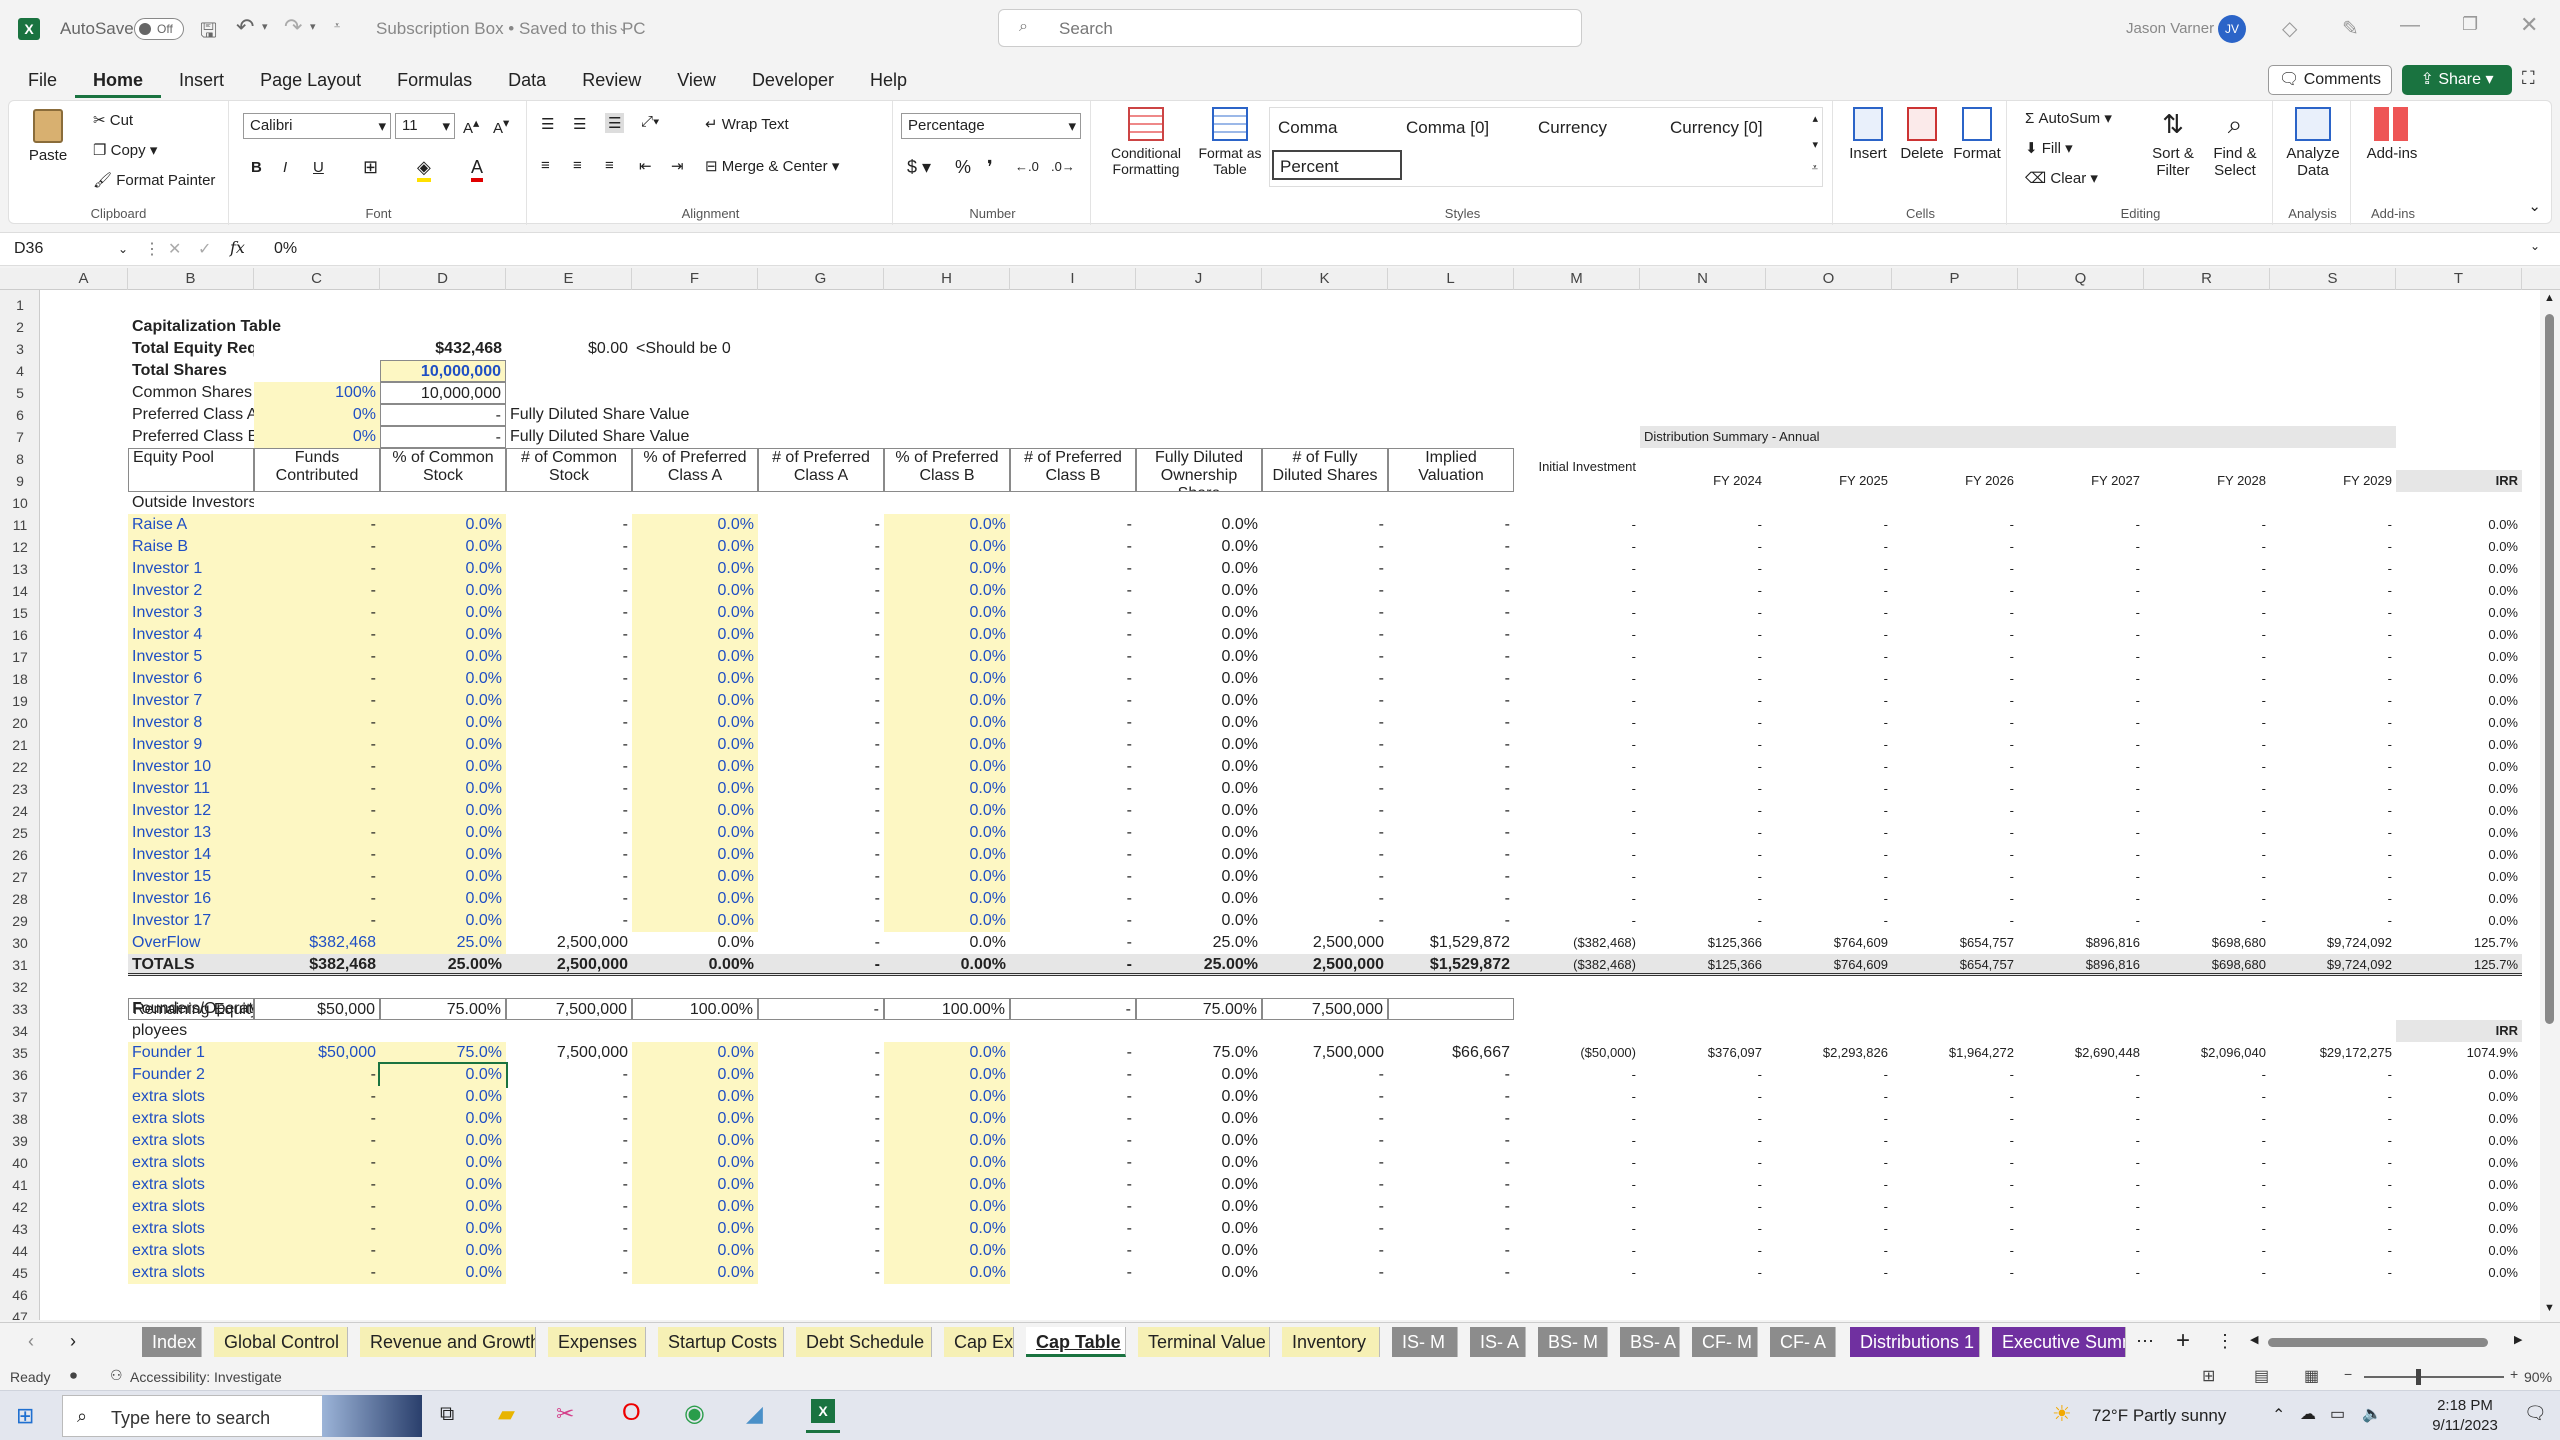 The width and height of the screenshot is (2560, 1440). What do you see at coordinates (2333, 877) in the screenshot?
I see `cell-s27: -` at bounding box center [2333, 877].